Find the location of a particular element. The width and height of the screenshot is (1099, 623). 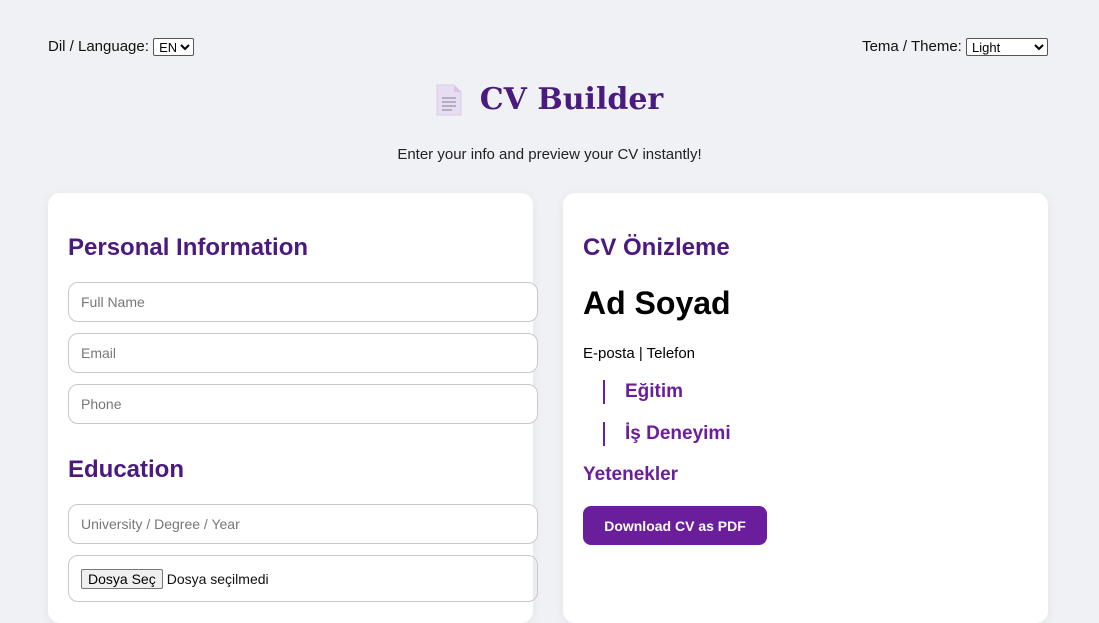

language-control: Dil / Language: EN is located at coordinates (121, 47).